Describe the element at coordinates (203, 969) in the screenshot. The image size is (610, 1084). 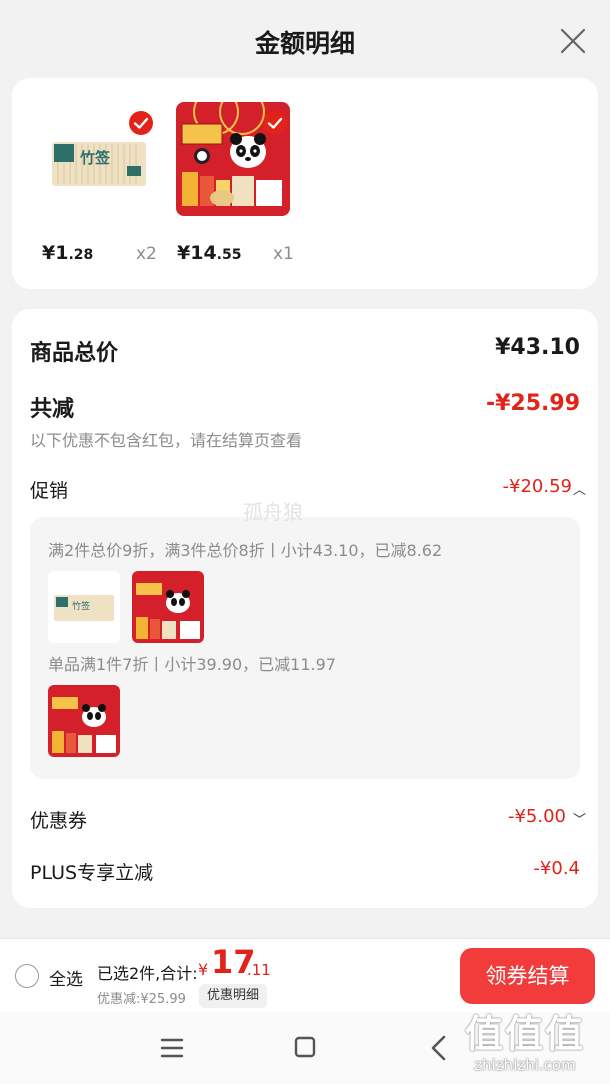
I see `total-currency: ¥` at that location.